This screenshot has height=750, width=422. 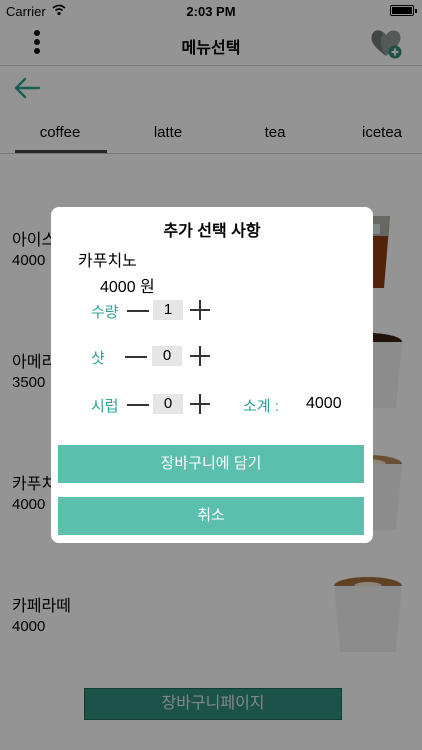 I want to click on shot-decrease-button, so click(x=136, y=357).